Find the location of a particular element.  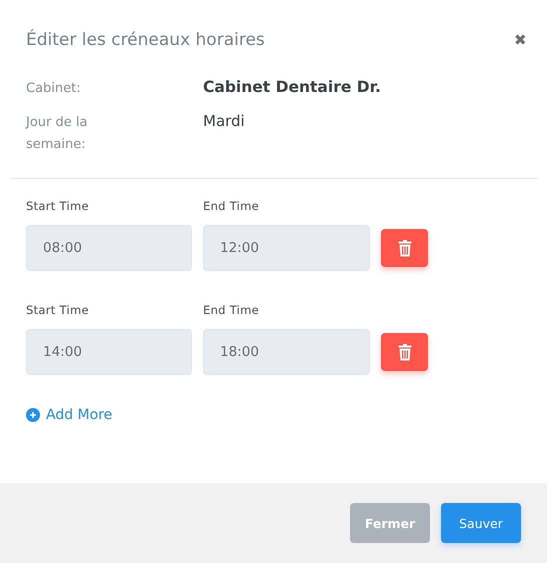

field-value: Mardi is located at coordinates (224, 122).